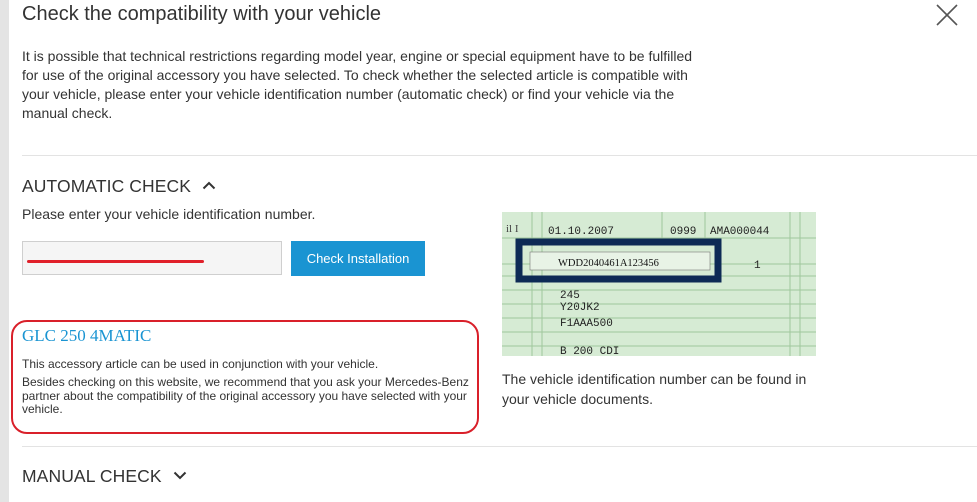 The height and width of the screenshot is (502, 977). Describe the element at coordinates (586, 324) in the screenshot. I see `doc-field-c: F1AAA500` at that location.